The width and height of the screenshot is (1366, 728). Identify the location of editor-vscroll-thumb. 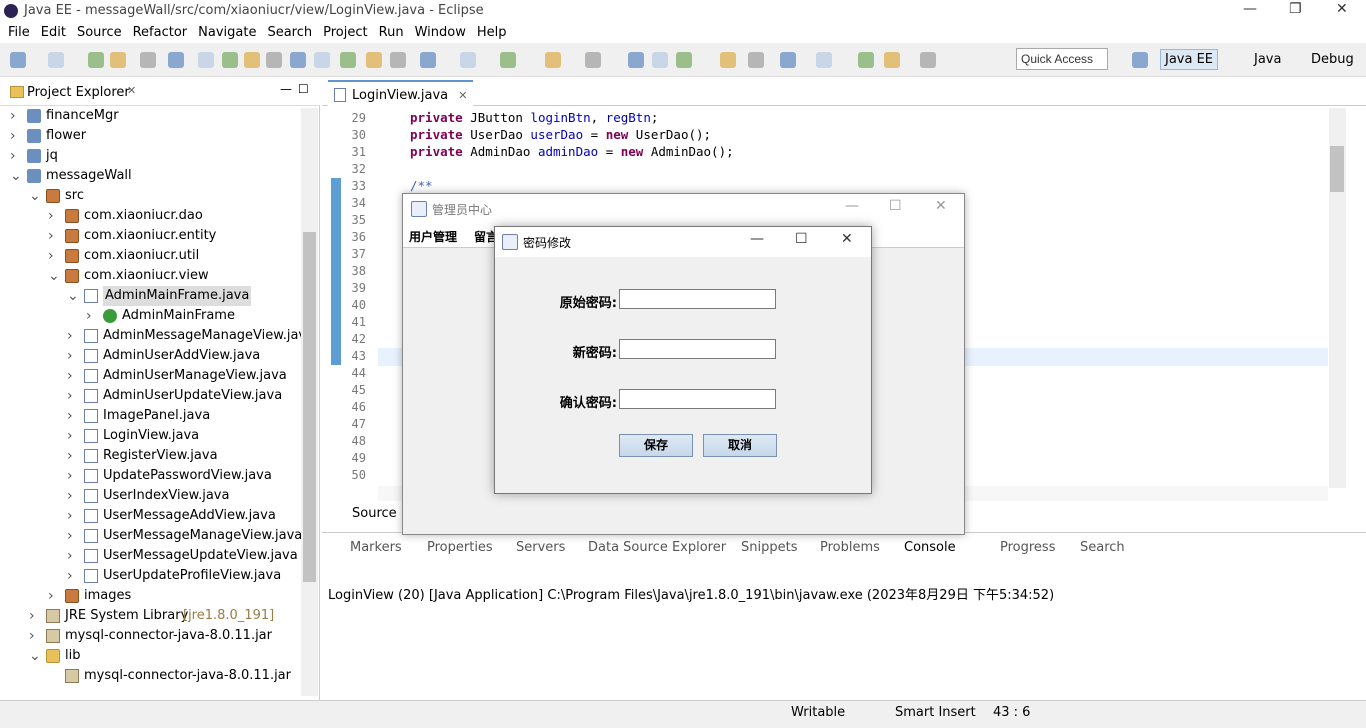
(1337, 169).